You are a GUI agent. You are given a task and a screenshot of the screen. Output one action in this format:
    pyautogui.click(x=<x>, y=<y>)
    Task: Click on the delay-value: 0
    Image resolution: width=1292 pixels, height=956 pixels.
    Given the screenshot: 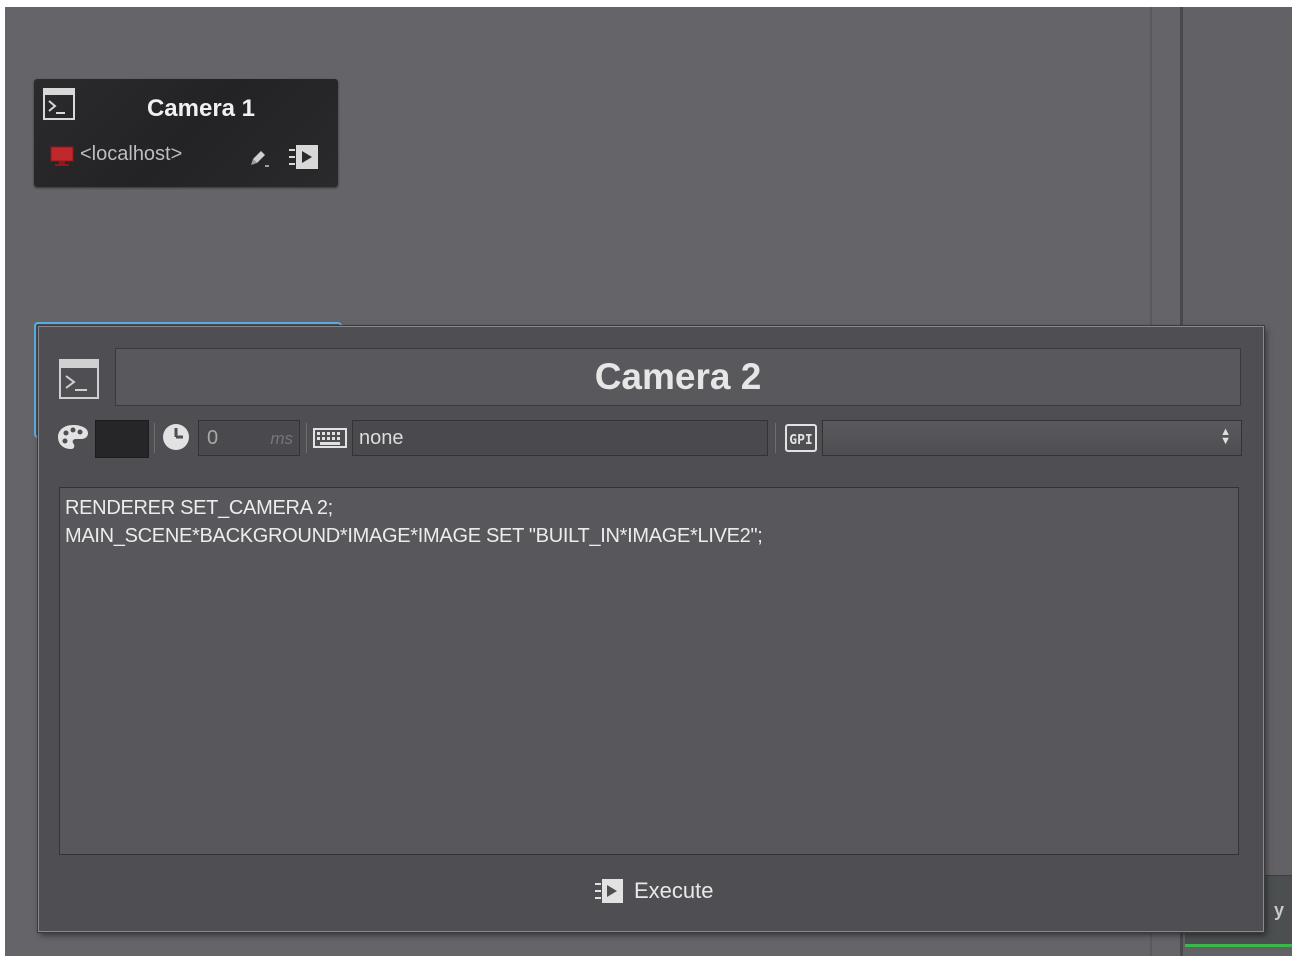 What is the action you would take?
    pyautogui.click(x=213, y=438)
    